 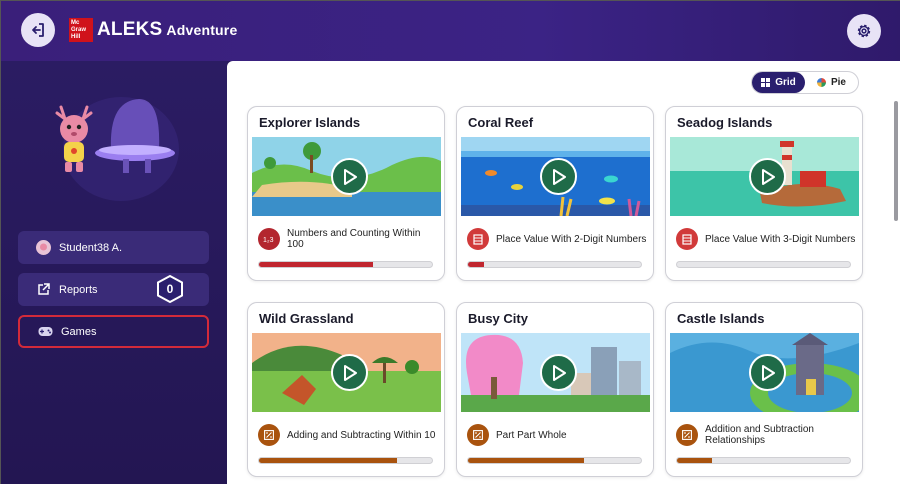 I want to click on student-name: Student38 A., so click(x=90, y=247).